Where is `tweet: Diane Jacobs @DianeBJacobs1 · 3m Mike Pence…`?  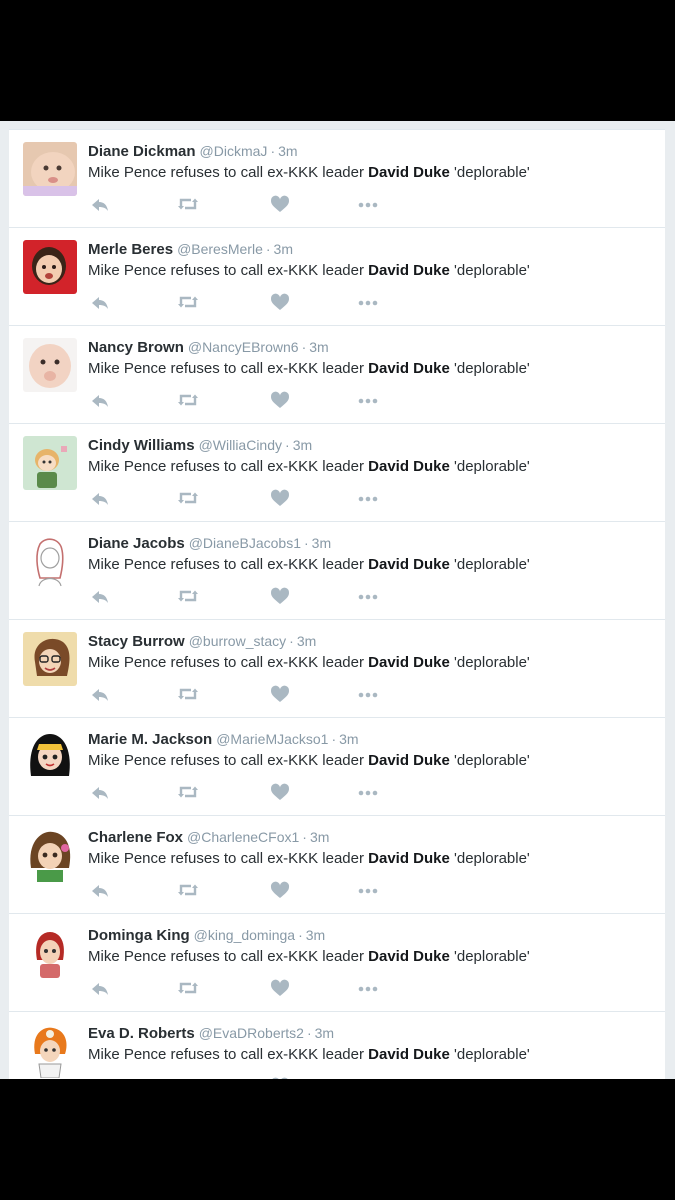
tweet: Diane Jacobs @DianeBJacobs1 · 3m Mike Pence… is located at coordinates (337, 571).